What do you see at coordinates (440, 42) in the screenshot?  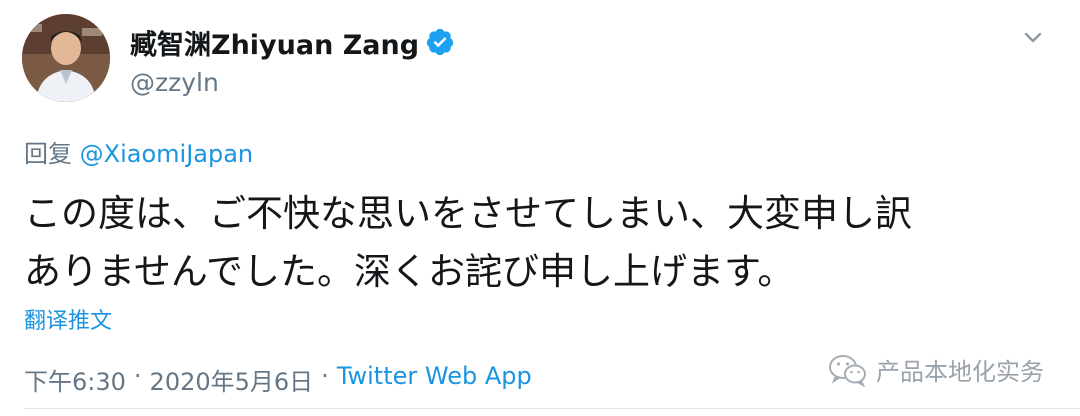 I see `verified-badge-icon` at bounding box center [440, 42].